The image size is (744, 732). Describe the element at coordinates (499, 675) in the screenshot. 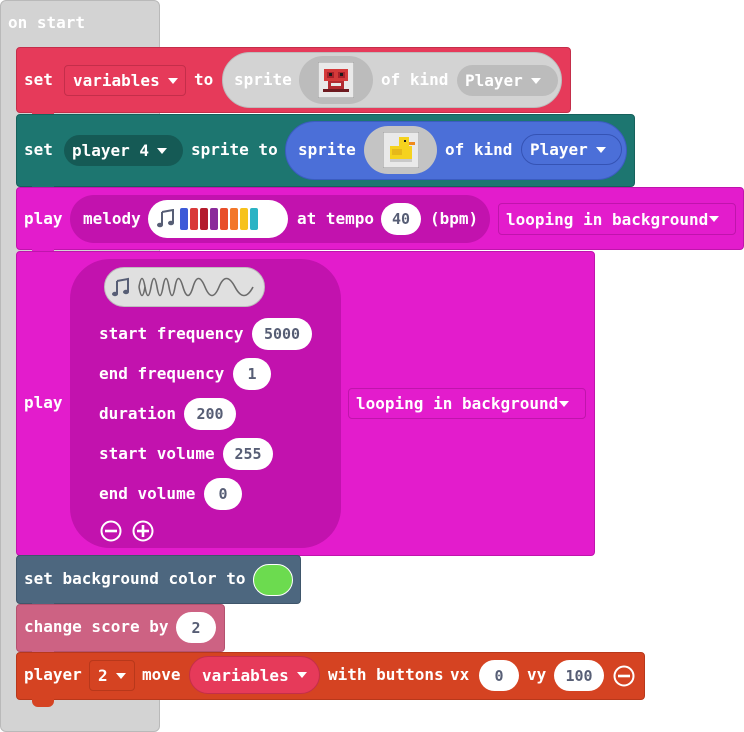

I see `vx-input: 0` at that location.